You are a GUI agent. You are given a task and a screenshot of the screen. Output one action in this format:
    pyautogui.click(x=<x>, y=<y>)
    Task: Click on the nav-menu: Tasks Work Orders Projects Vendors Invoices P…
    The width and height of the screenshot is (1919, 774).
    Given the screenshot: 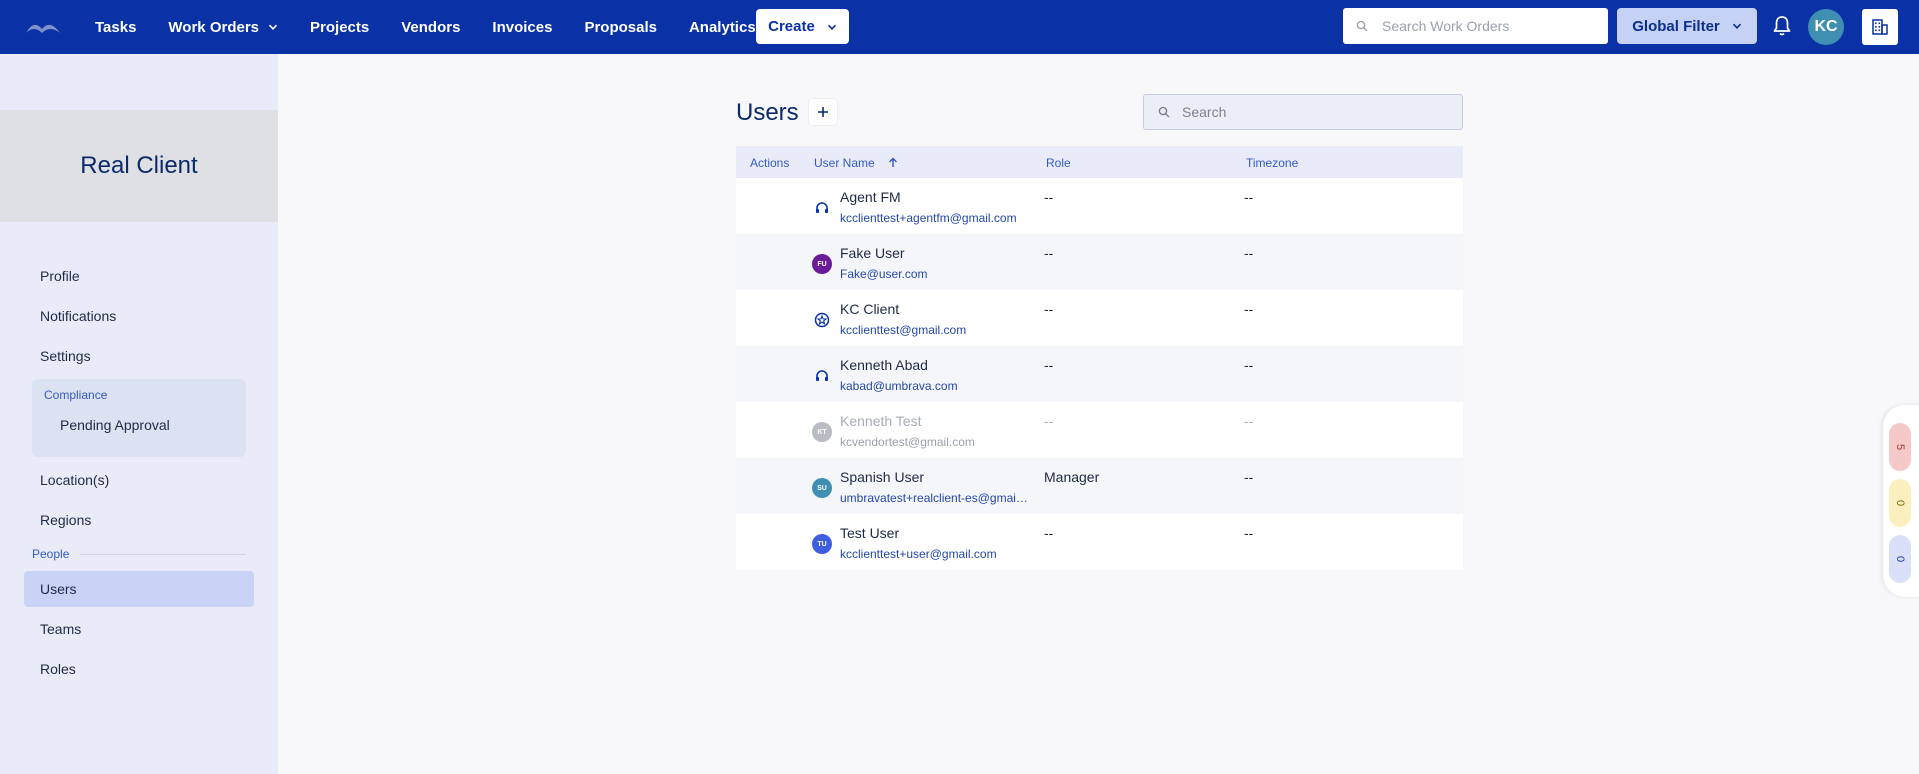 What is the action you would take?
    pyautogui.click(x=451, y=27)
    